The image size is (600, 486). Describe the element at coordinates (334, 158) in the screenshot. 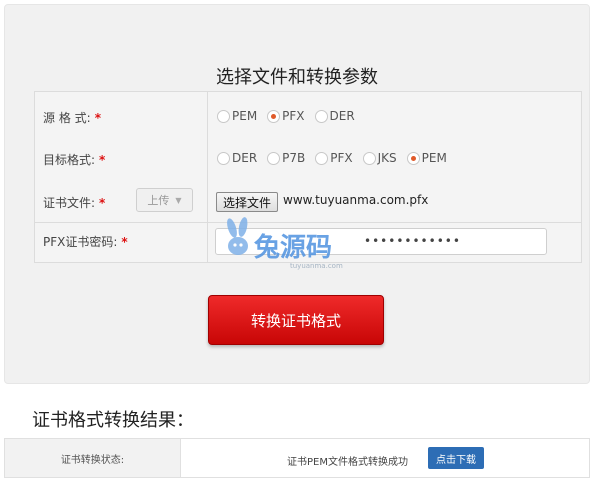

I see `target-option-pfx: PFX` at that location.